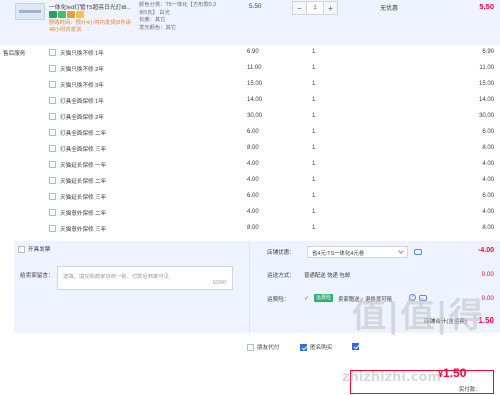 The image size is (500, 395). What do you see at coordinates (455, 373) in the screenshot?
I see `pay-amount-value: 1.50` at bounding box center [455, 373].